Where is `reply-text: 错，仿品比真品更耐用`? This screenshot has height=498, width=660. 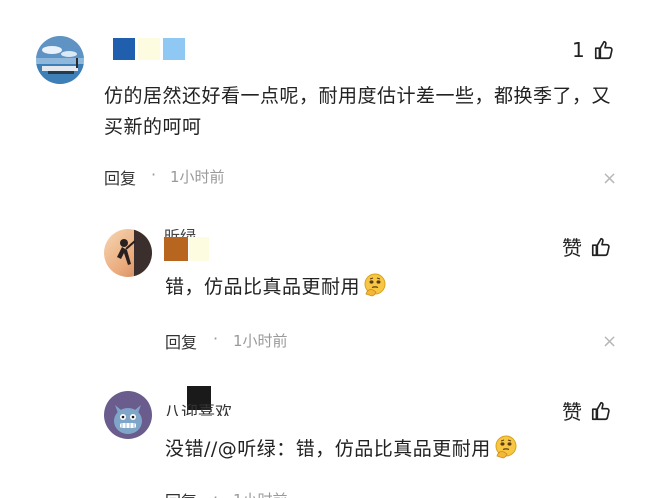 reply-text: 错，仿品比真品更耐用 is located at coordinates (263, 287).